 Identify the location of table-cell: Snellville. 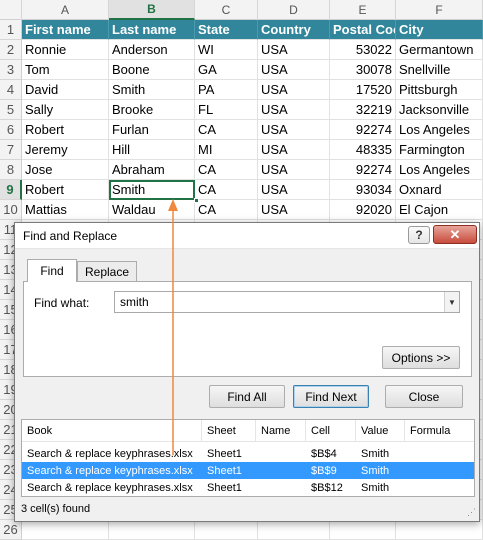
(439, 70).